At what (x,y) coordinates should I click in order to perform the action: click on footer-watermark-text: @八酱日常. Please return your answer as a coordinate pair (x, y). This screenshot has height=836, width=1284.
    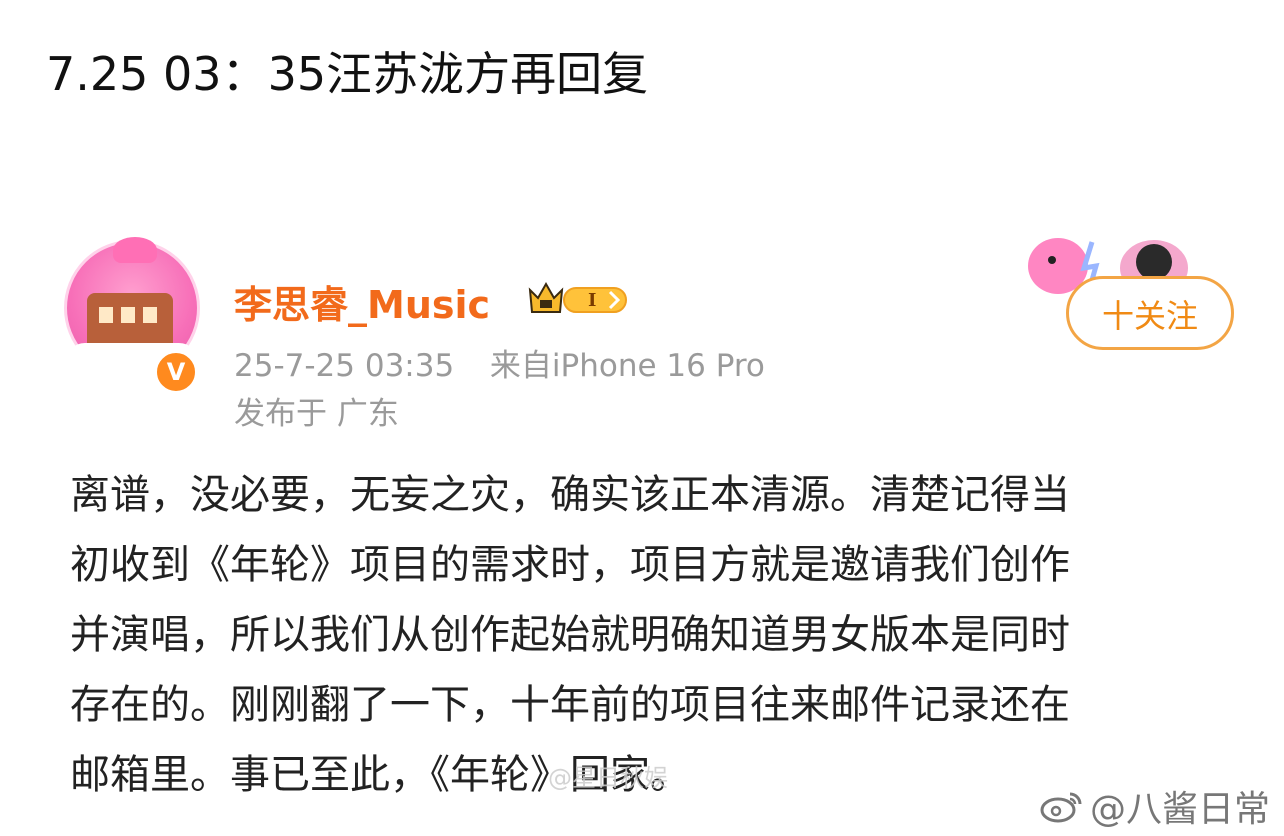
    Looking at the image, I should click on (1179, 809).